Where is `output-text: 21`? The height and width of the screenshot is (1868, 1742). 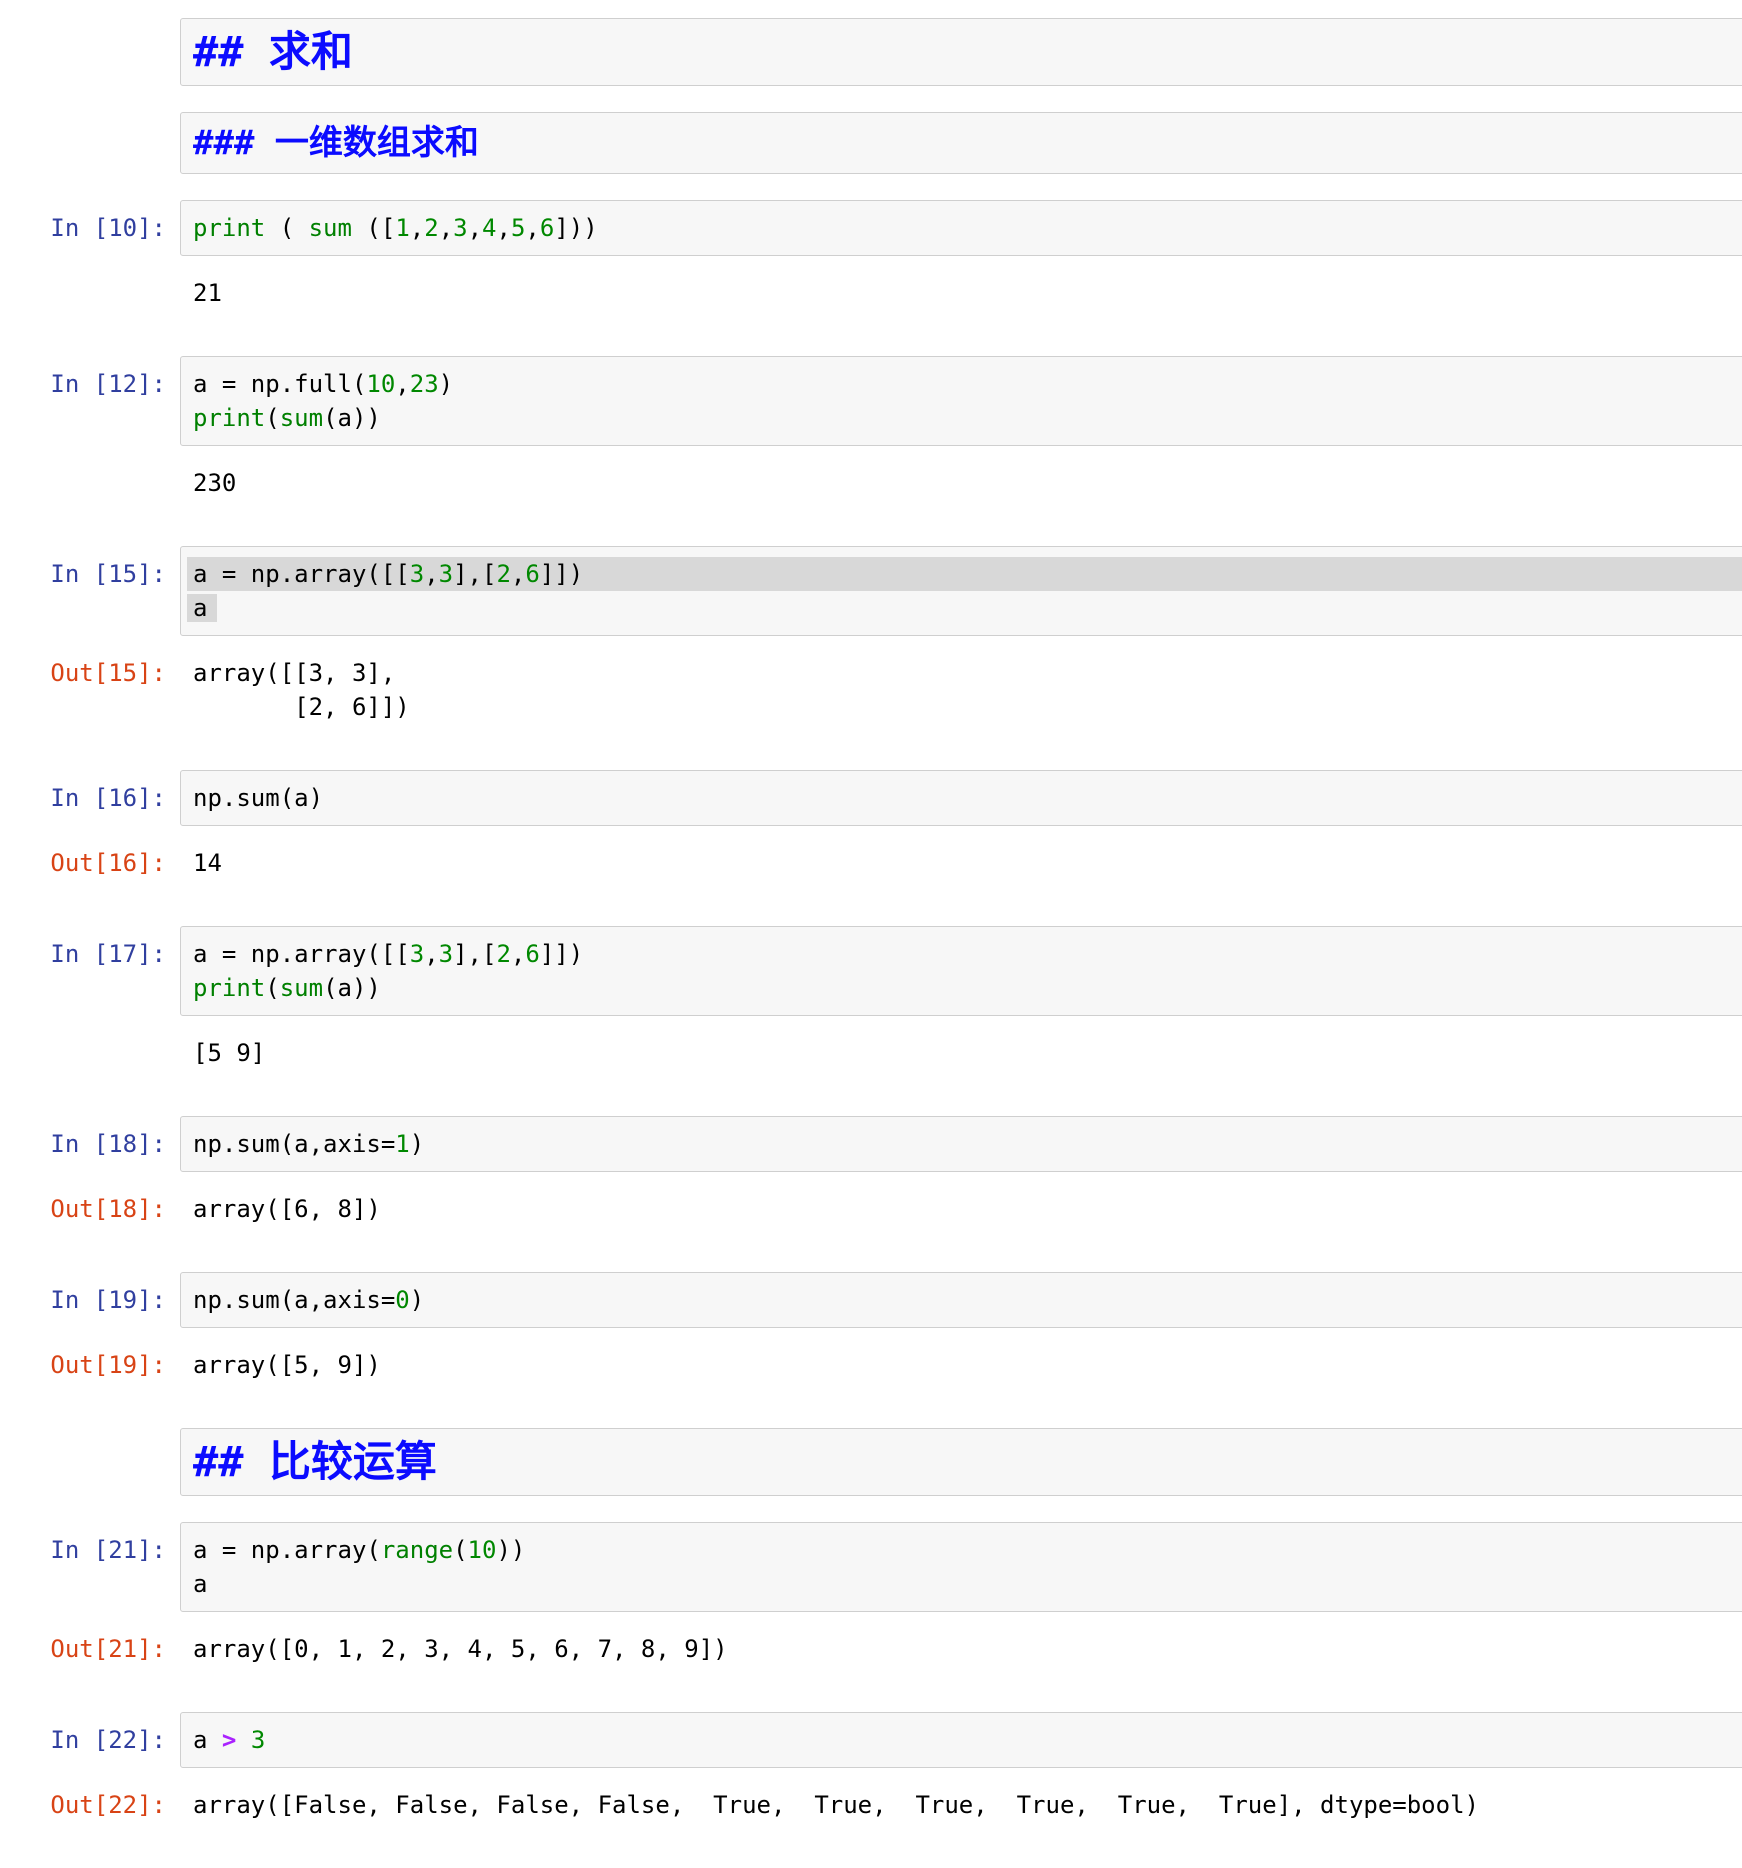 output-text: 21 is located at coordinates (207, 293).